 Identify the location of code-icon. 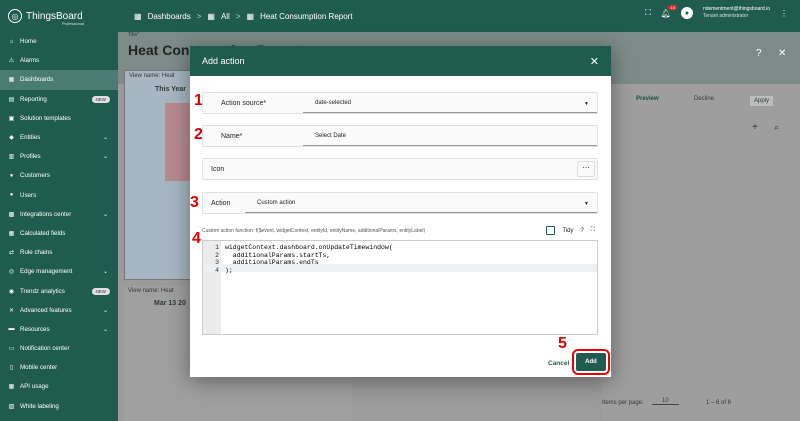
(551, 230).